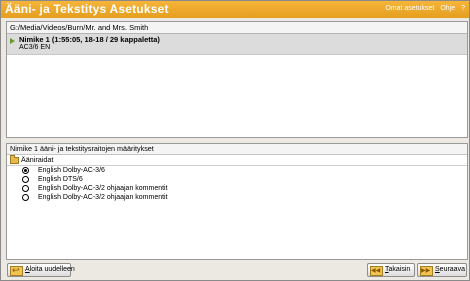 The width and height of the screenshot is (470, 281). I want to click on play-icon, so click(12, 41).